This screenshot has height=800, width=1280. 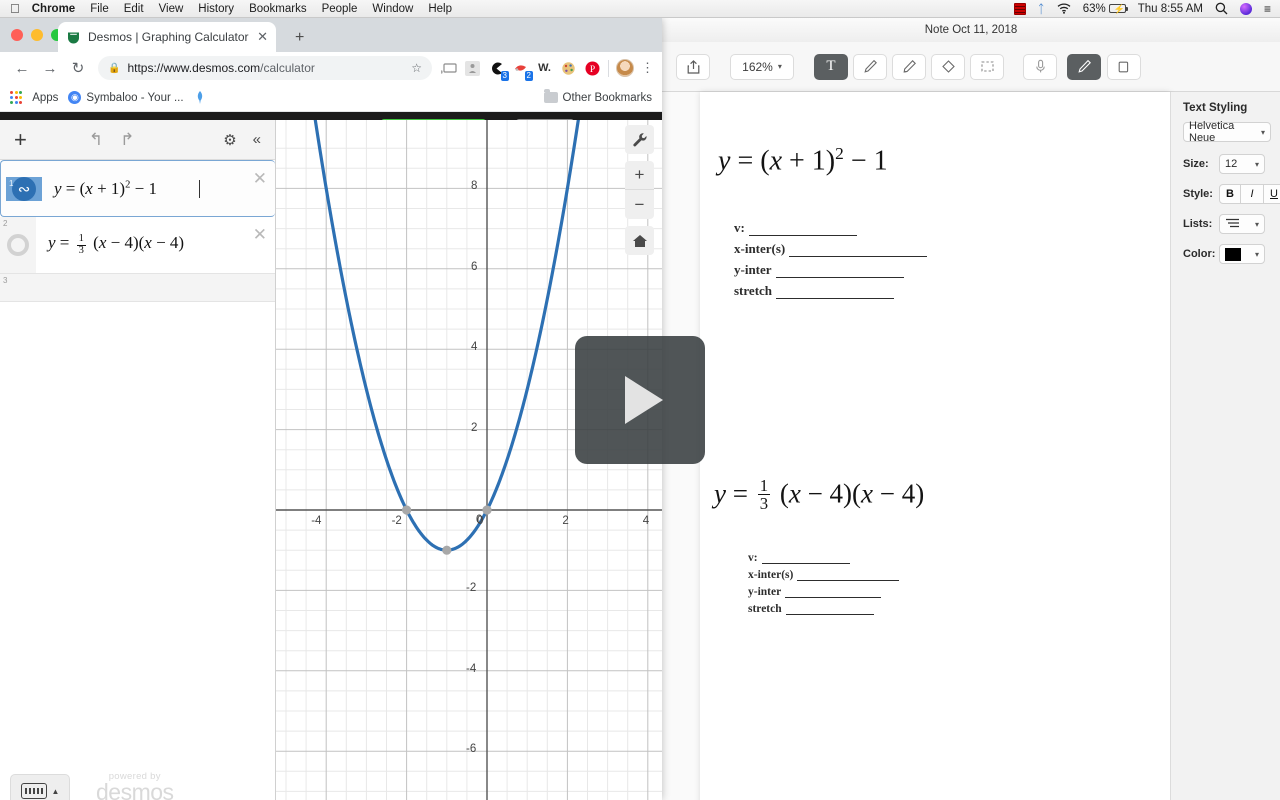 I want to click on expression-content, so click(x=155, y=287).